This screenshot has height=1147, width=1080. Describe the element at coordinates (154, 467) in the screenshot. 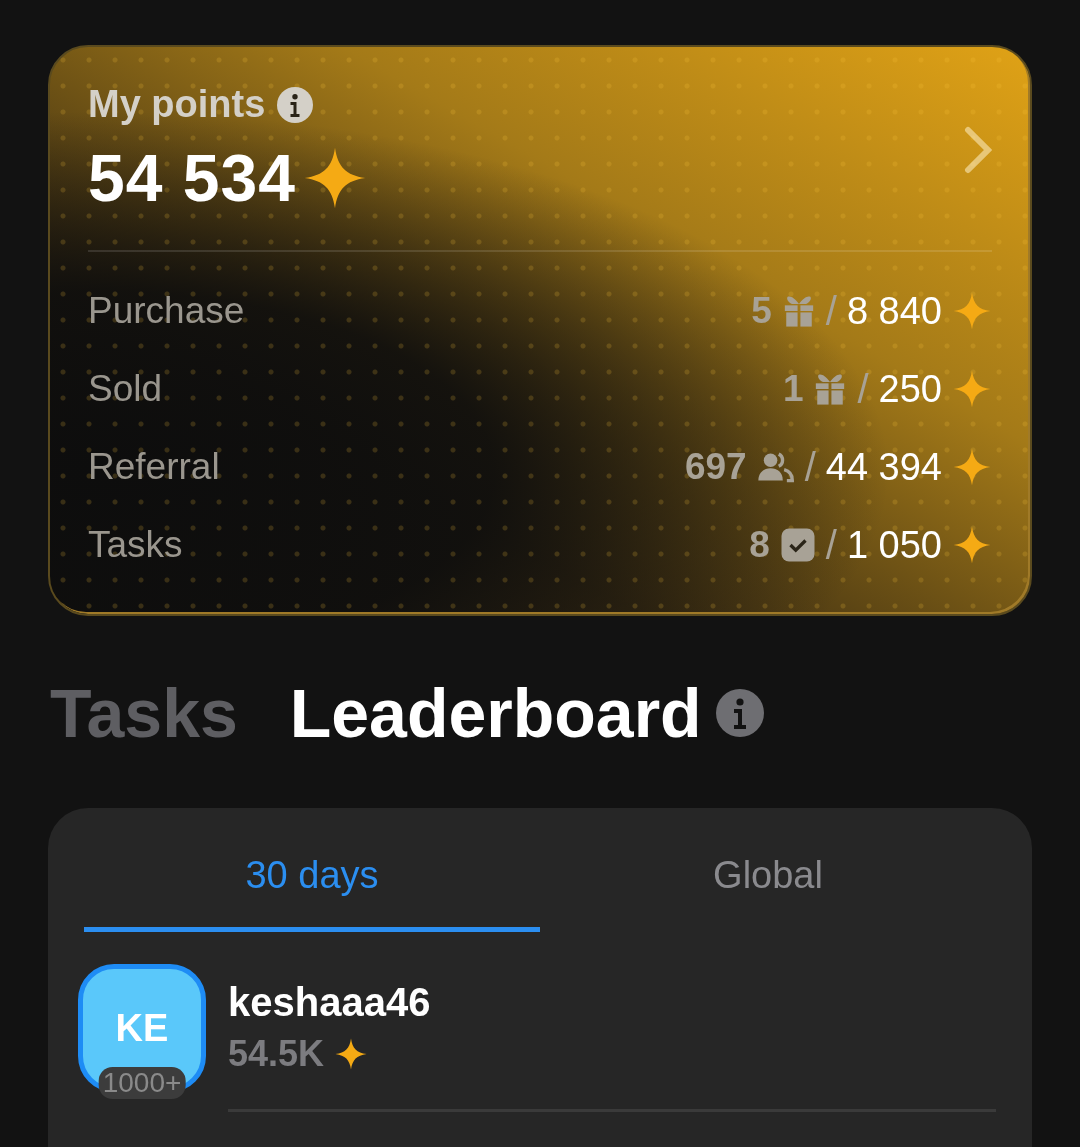

I see `stat-label: Referral` at that location.